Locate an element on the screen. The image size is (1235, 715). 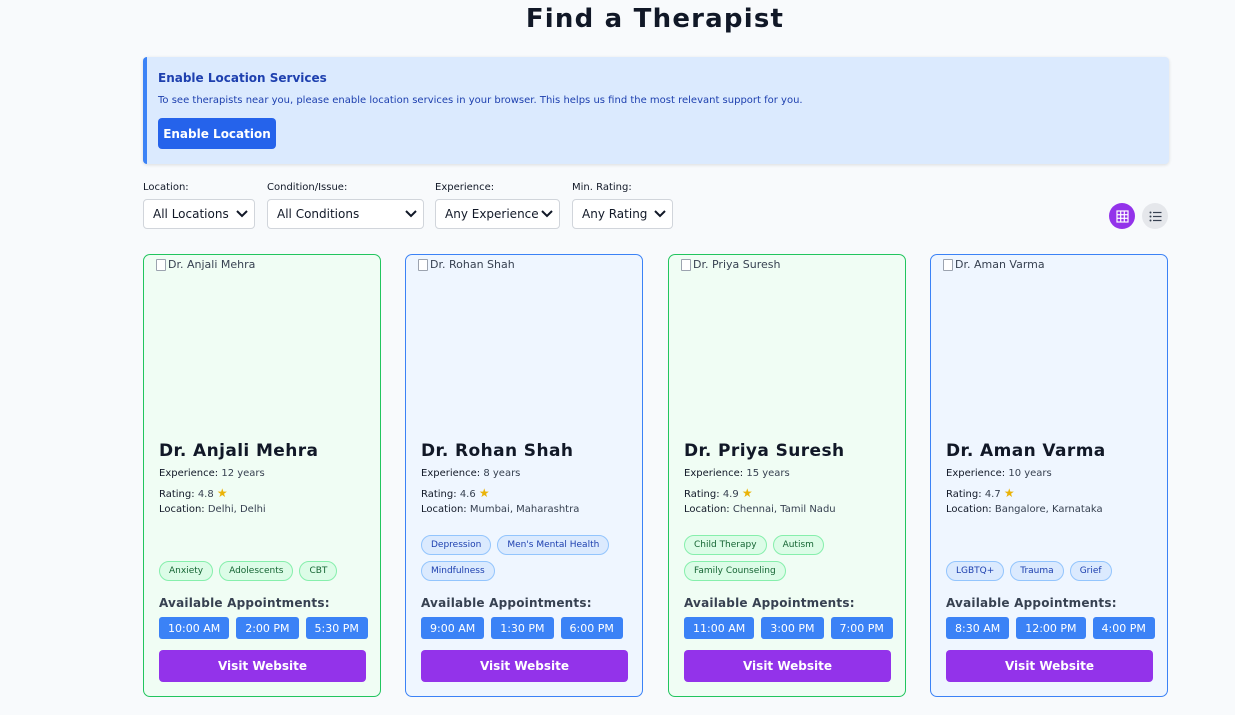
rating-line: Rating: 4.7 ★ is located at coordinates (980, 493).